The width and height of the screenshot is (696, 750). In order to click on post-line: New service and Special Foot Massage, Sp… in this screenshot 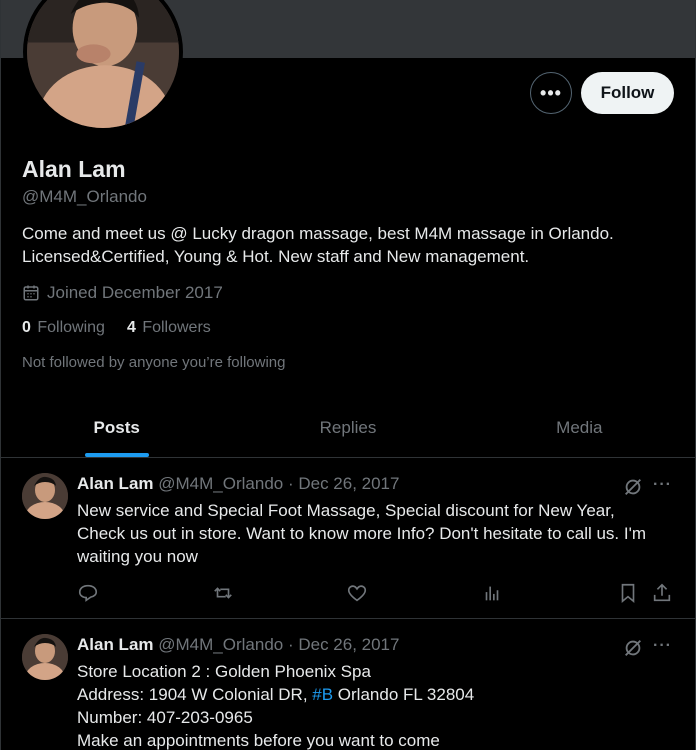, I will do `click(346, 510)`.